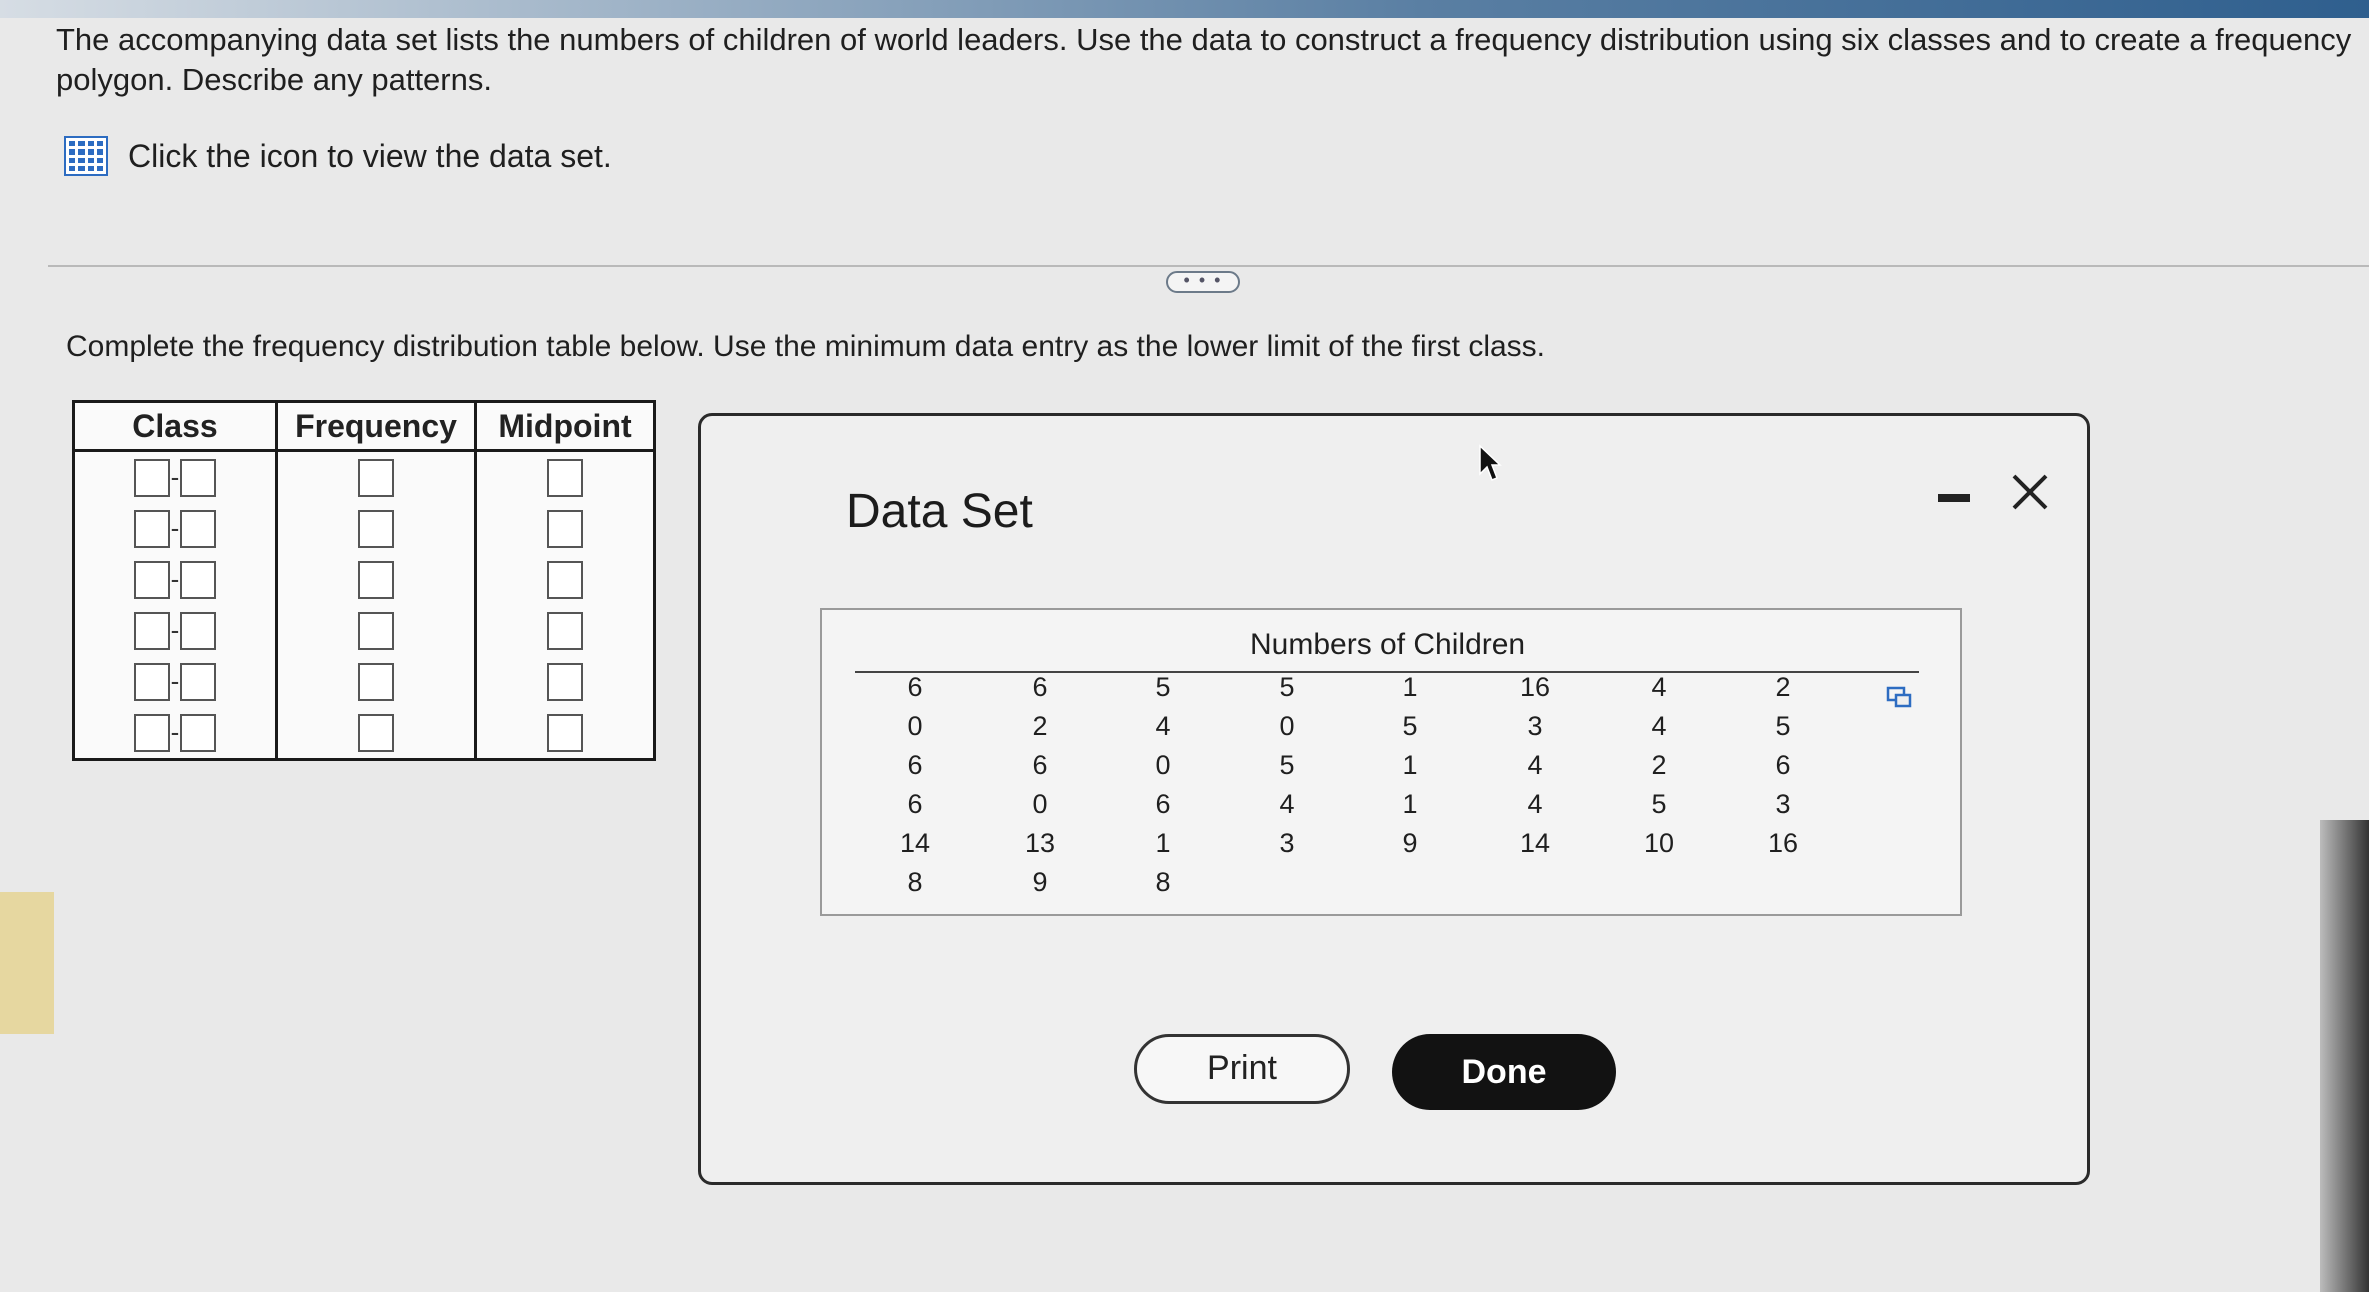 The image size is (2369, 1292). Describe the element at coordinates (2344, 1056) in the screenshot. I see `screen-edge` at that location.